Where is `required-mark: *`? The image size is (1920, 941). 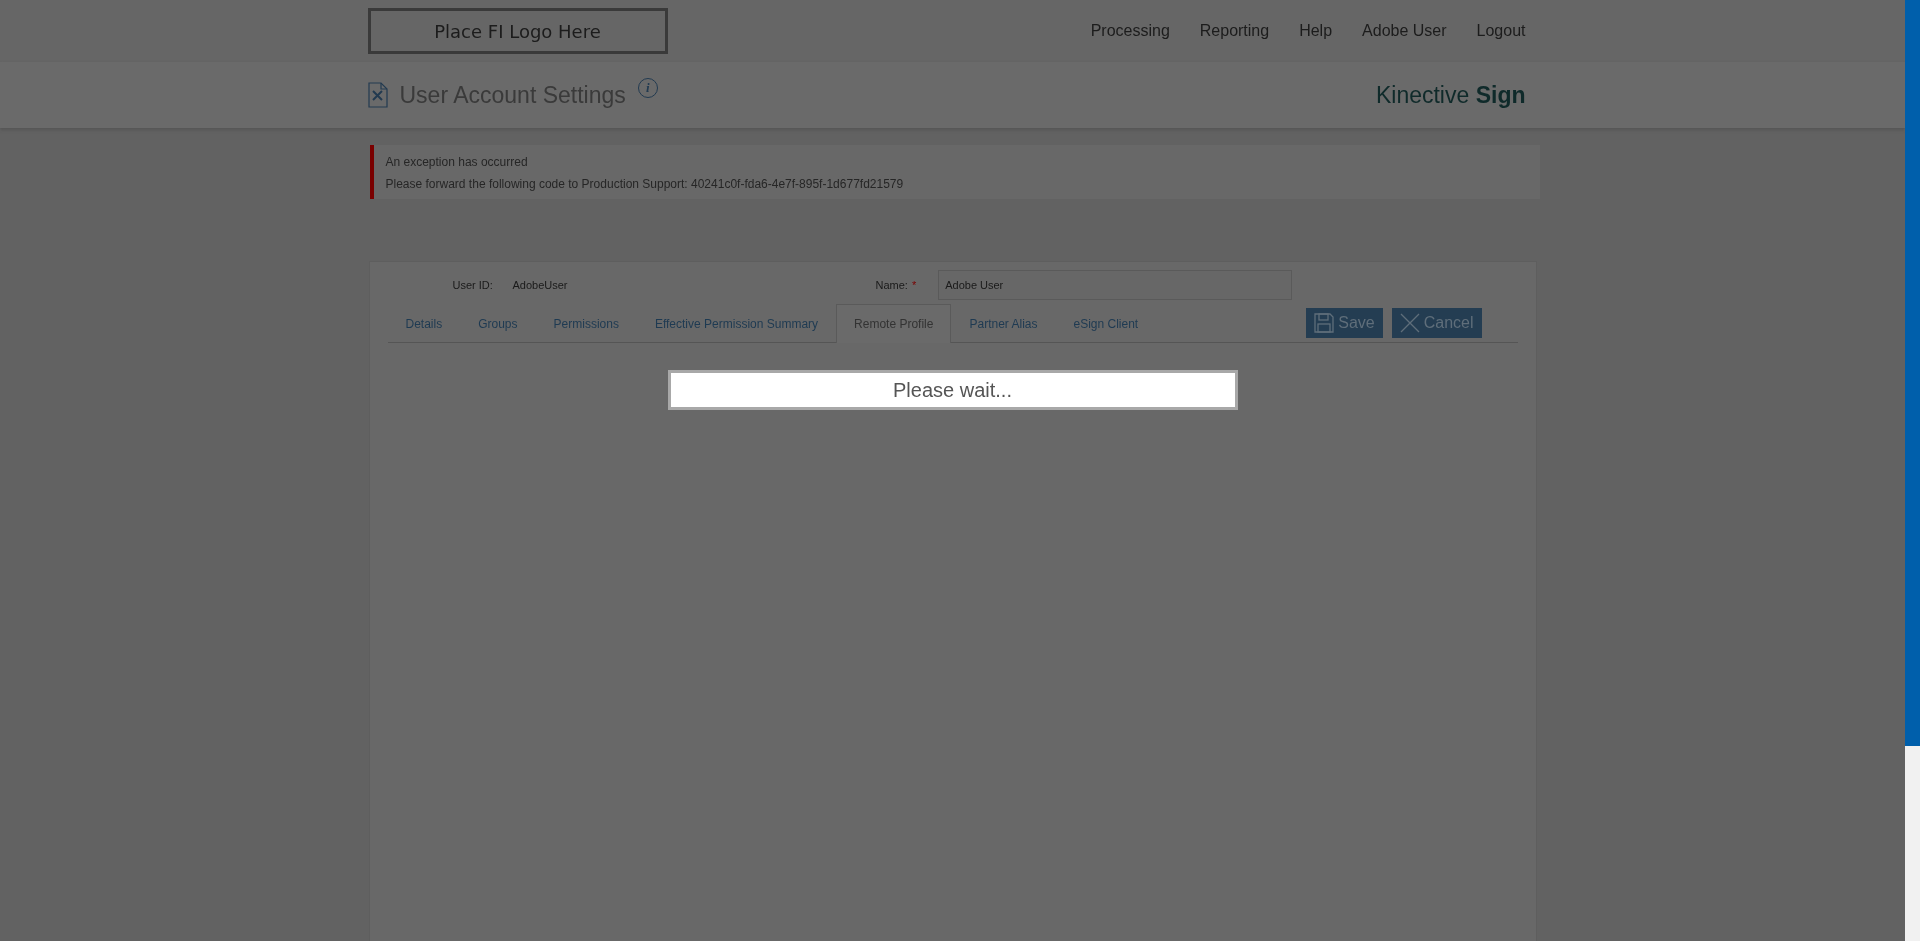
required-mark: * is located at coordinates (914, 285).